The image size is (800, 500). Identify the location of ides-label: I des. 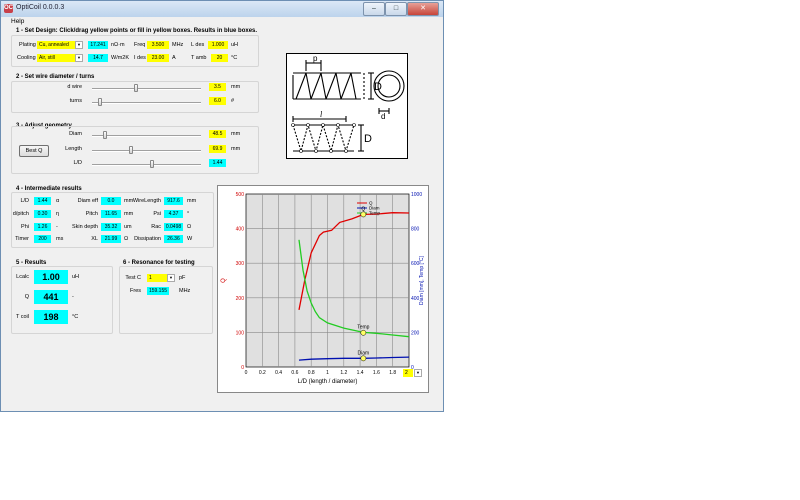
(140, 58).